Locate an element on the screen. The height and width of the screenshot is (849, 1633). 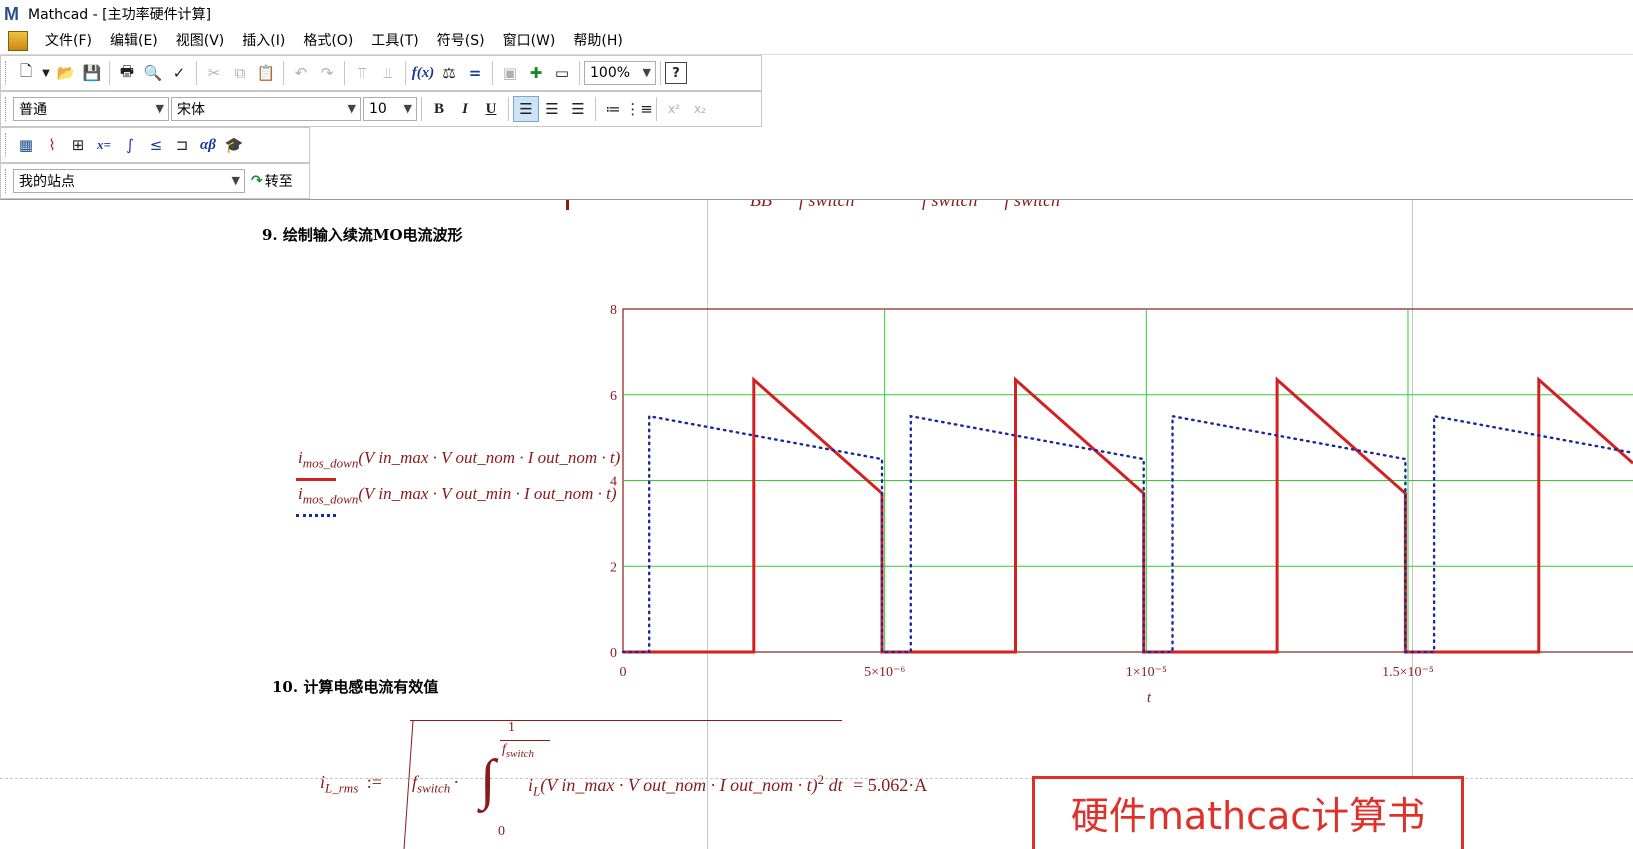
superscript-icon: x² is located at coordinates (674, 109).